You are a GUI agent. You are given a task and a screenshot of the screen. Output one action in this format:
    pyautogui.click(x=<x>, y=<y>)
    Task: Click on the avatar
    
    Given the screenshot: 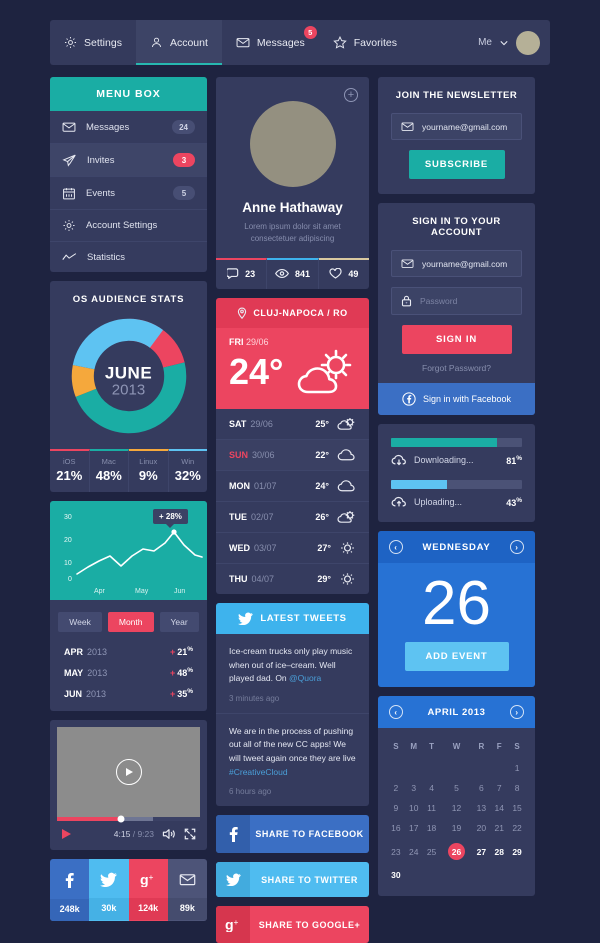 What is the action you would take?
    pyautogui.click(x=528, y=42)
    